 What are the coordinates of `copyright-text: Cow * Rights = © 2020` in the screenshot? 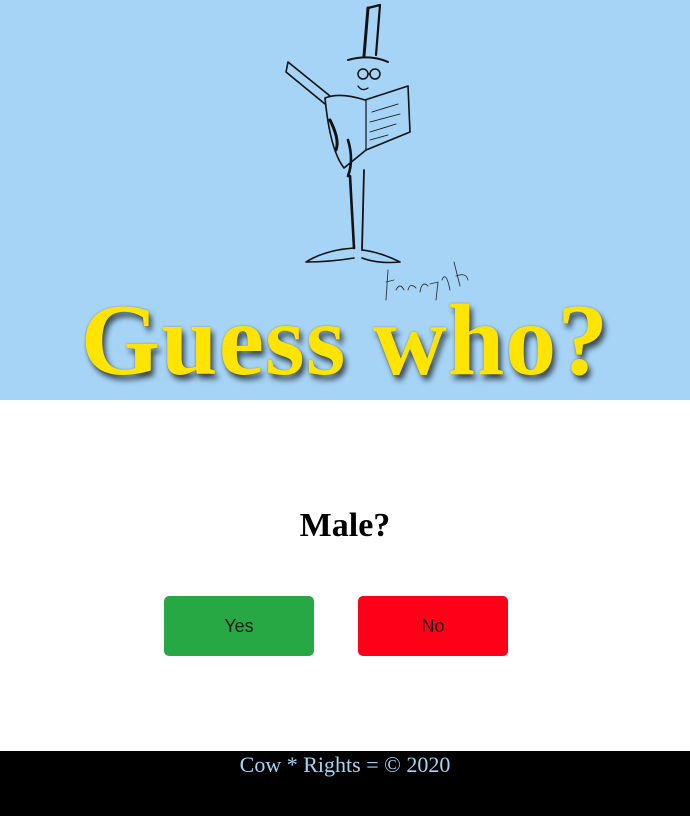 It's located at (345, 764).